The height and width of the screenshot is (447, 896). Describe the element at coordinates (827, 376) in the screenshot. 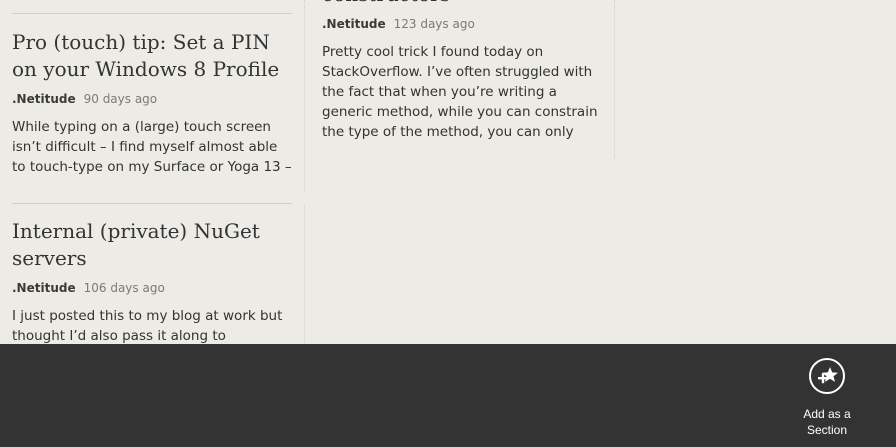

I see `add-star-icon` at that location.